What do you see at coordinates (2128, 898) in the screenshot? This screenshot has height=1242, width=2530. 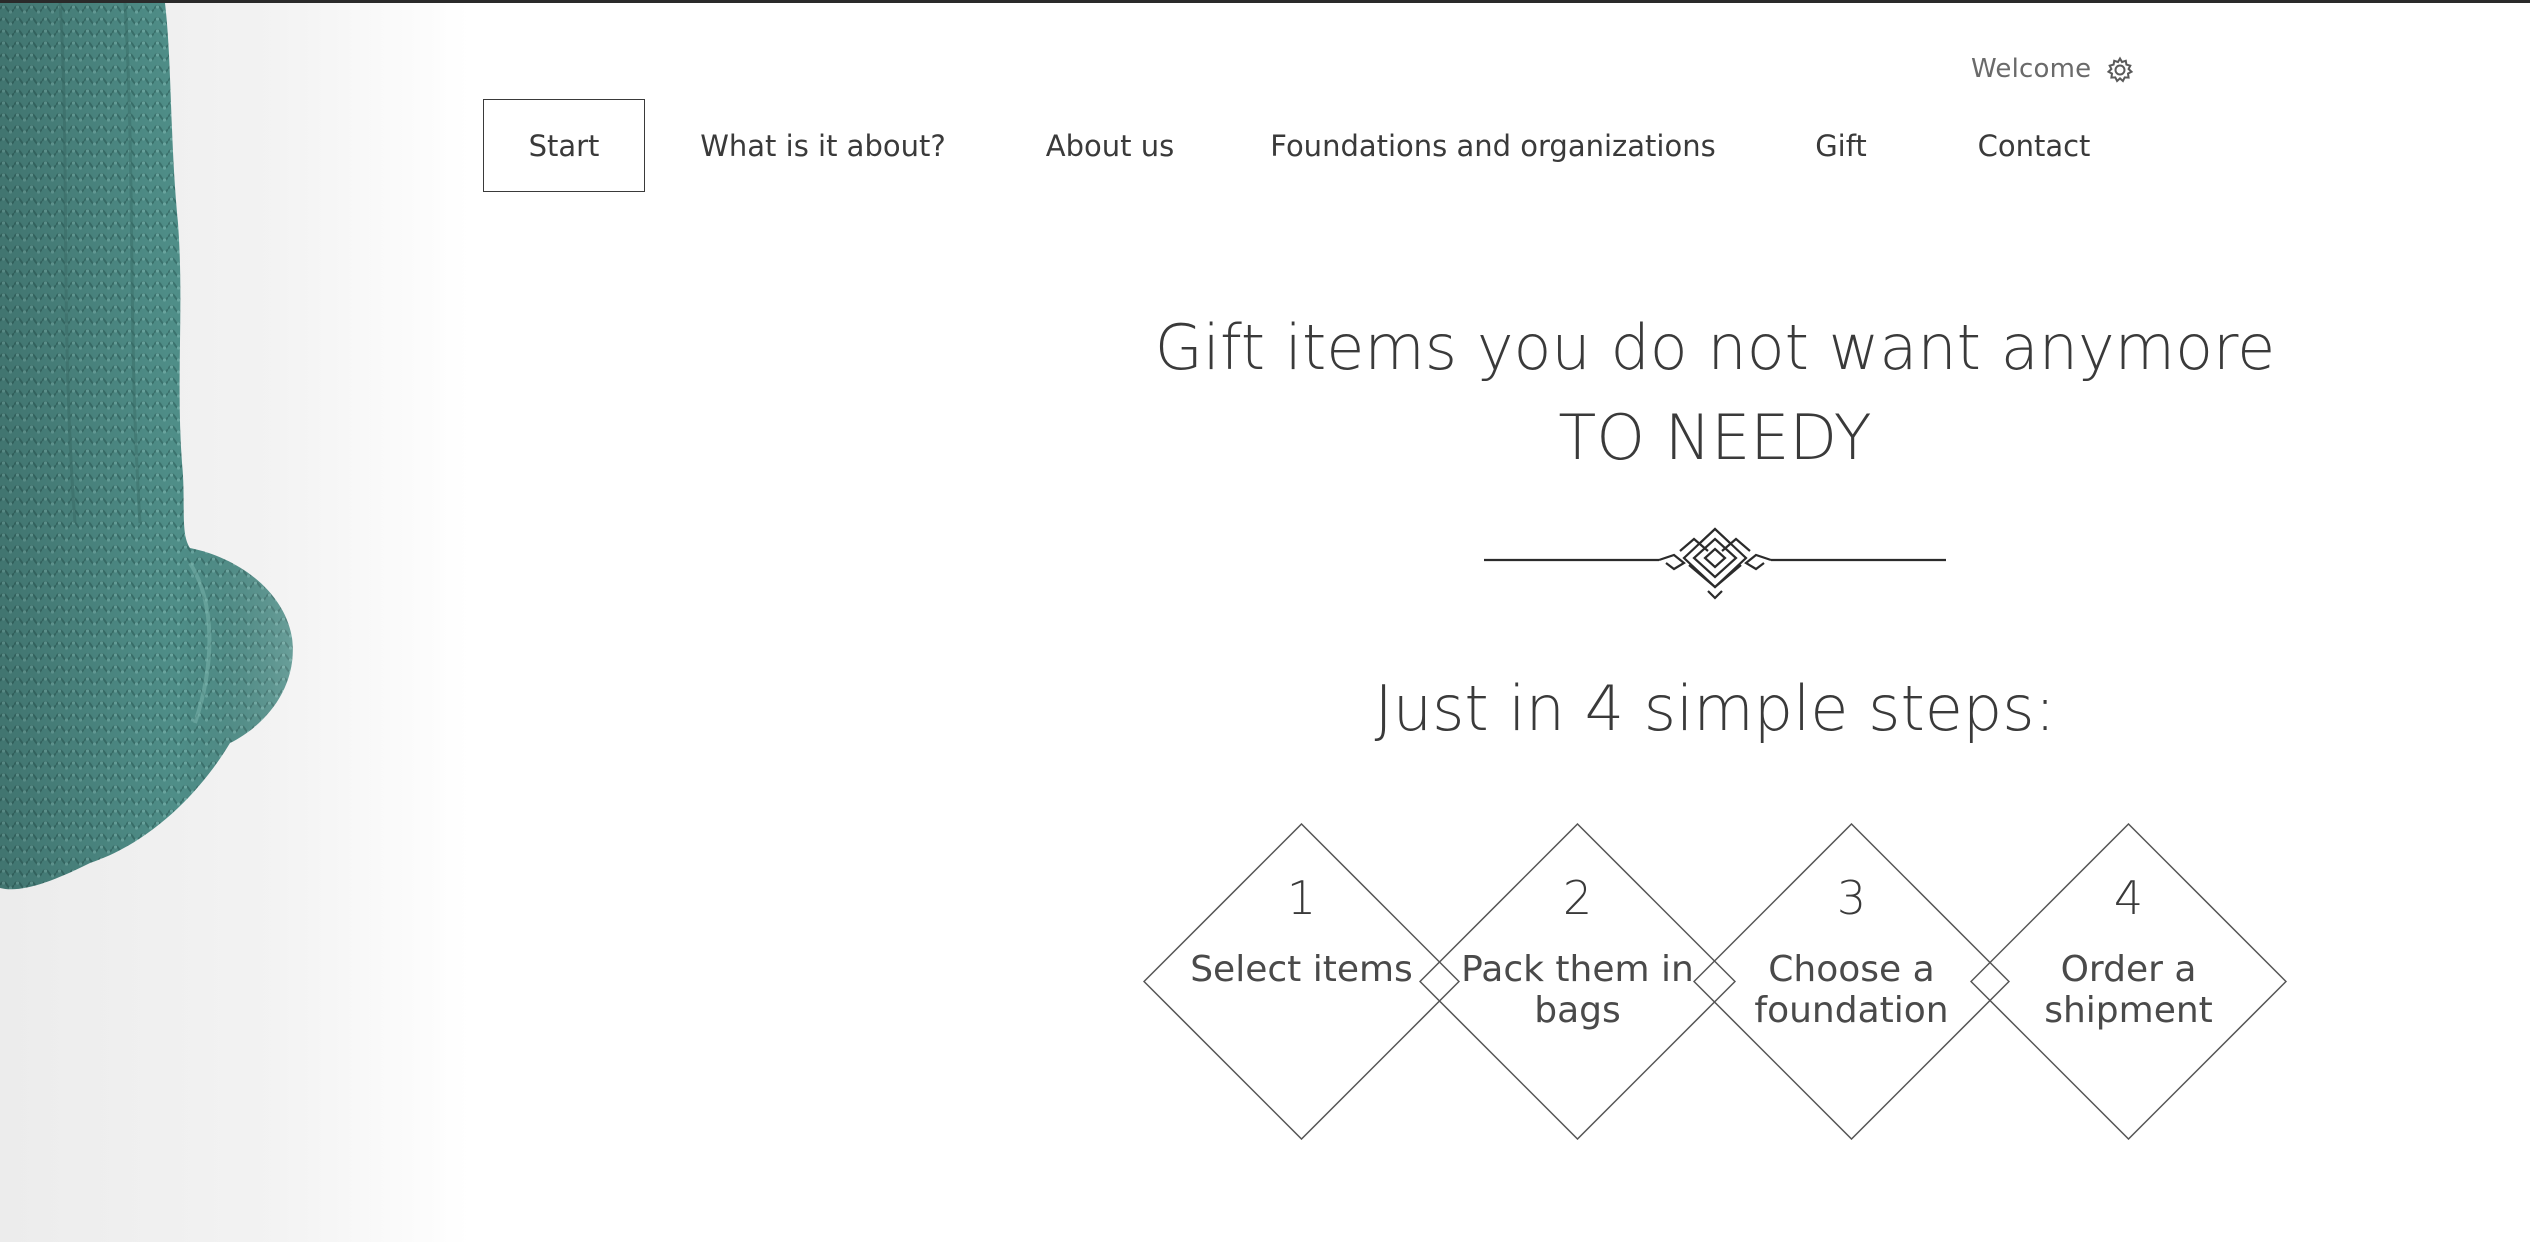 I see `step-4-number: 4` at bounding box center [2128, 898].